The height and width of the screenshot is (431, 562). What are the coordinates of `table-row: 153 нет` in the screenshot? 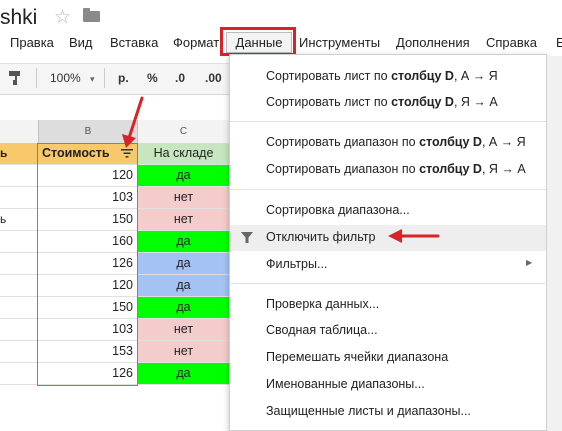 It's located at (115, 352).